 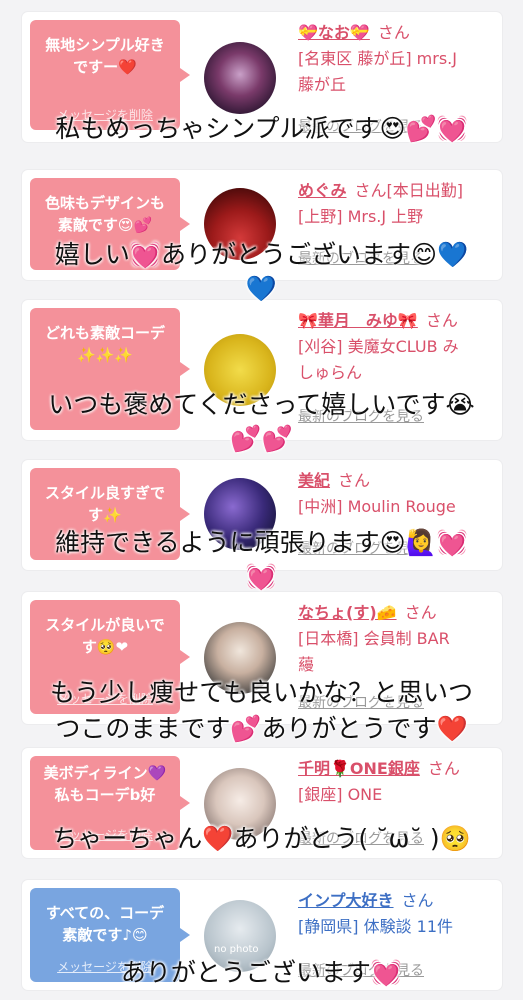 I want to click on user-name-link: なちょ(す)🧀, so click(x=347, y=612).